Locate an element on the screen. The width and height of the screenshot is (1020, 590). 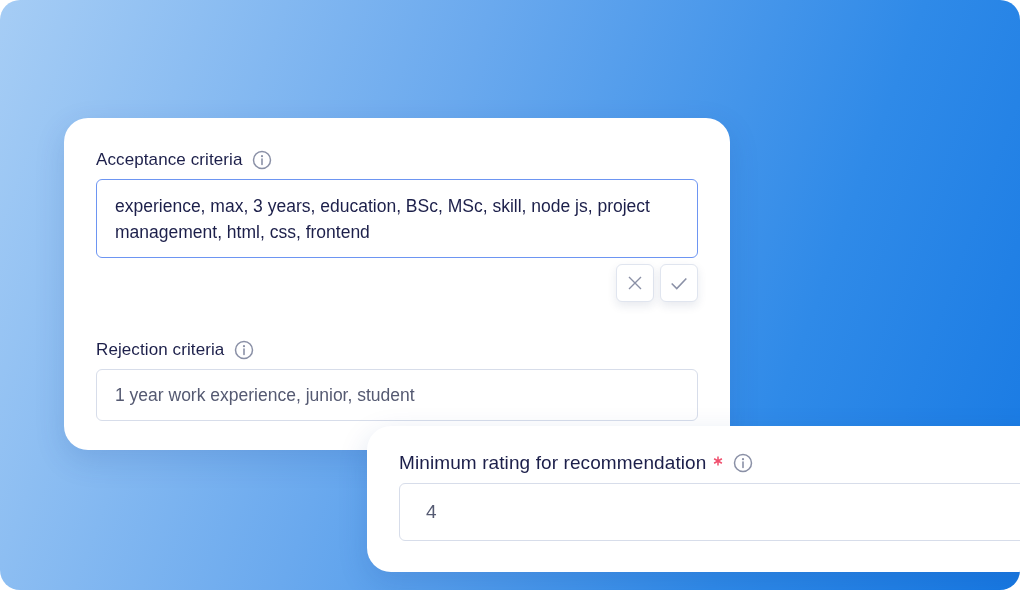
close-icon is located at coordinates (635, 283).